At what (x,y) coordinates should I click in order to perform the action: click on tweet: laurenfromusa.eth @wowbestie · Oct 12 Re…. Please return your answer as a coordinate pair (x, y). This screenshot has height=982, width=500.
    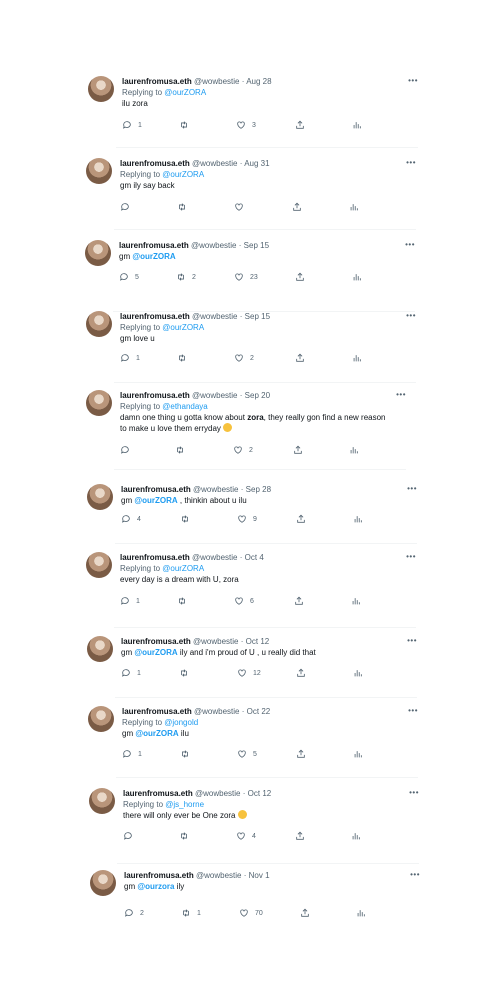
    Looking at the image, I should click on (254, 826).